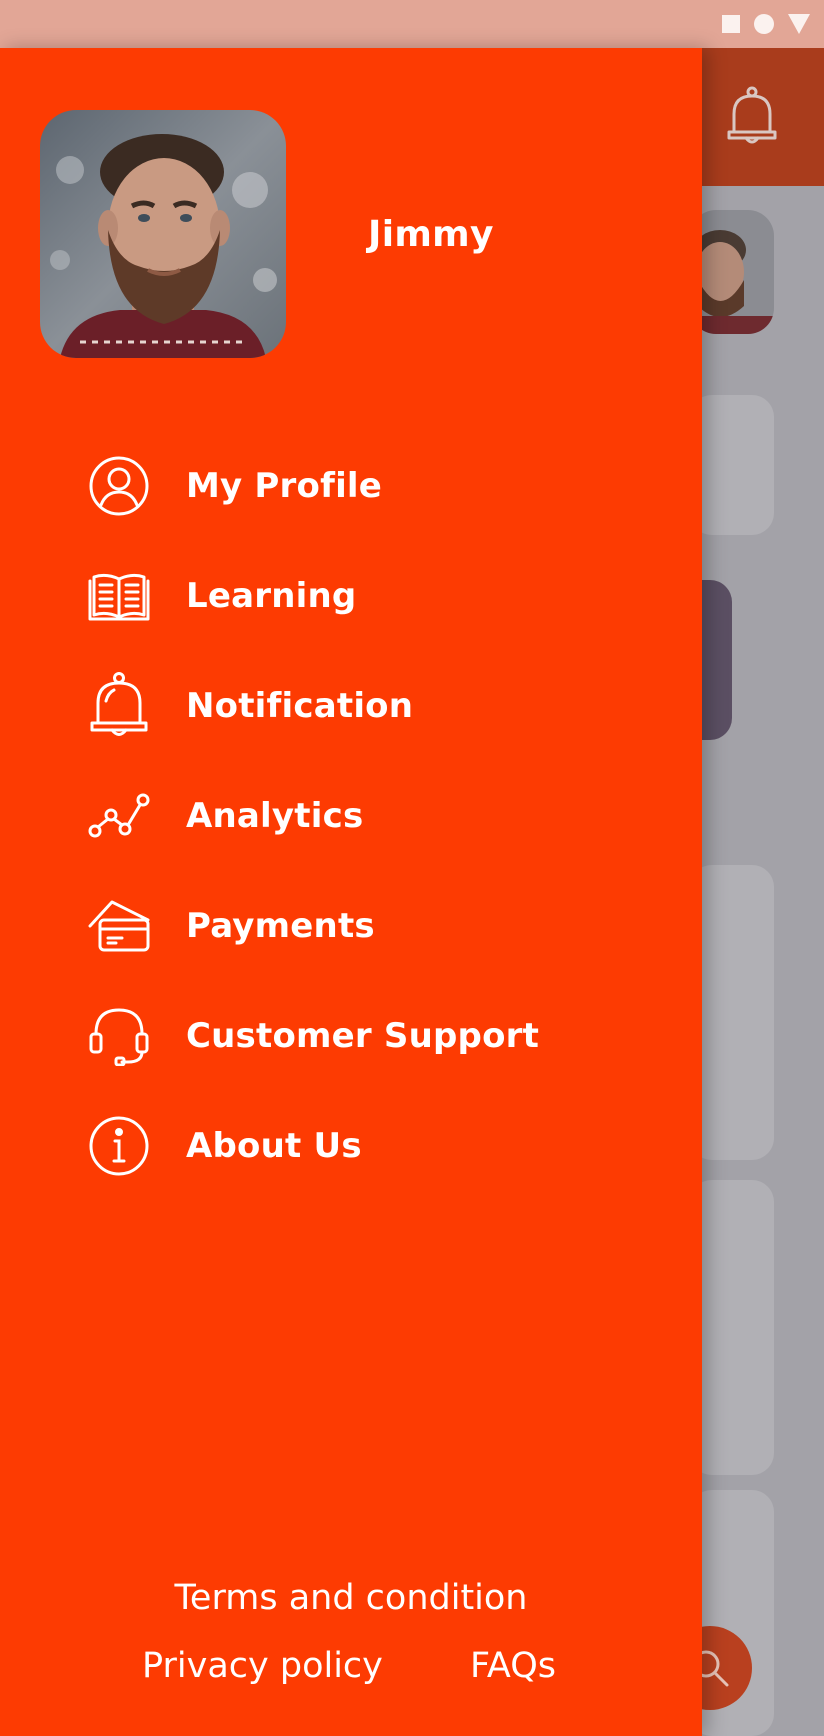 The height and width of the screenshot is (1736, 824). Describe the element at coordinates (284, 486) in the screenshot. I see `menu-label: My Profile` at that location.